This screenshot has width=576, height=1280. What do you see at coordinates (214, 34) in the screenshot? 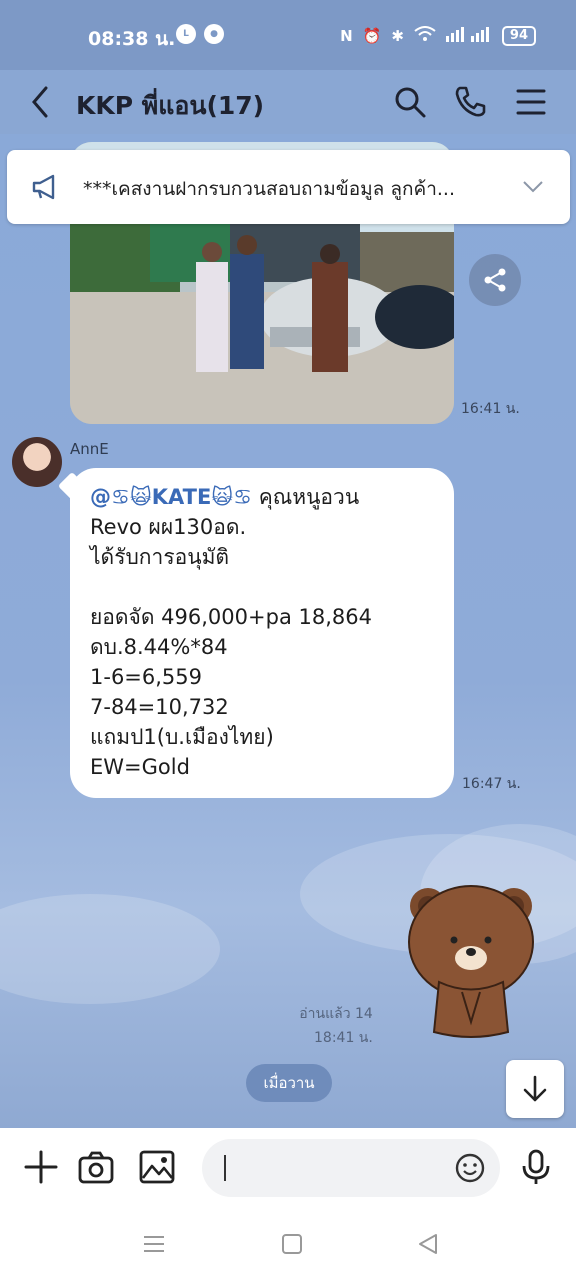
I see `app-notification-icon: ●` at bounding box center [214, 34].